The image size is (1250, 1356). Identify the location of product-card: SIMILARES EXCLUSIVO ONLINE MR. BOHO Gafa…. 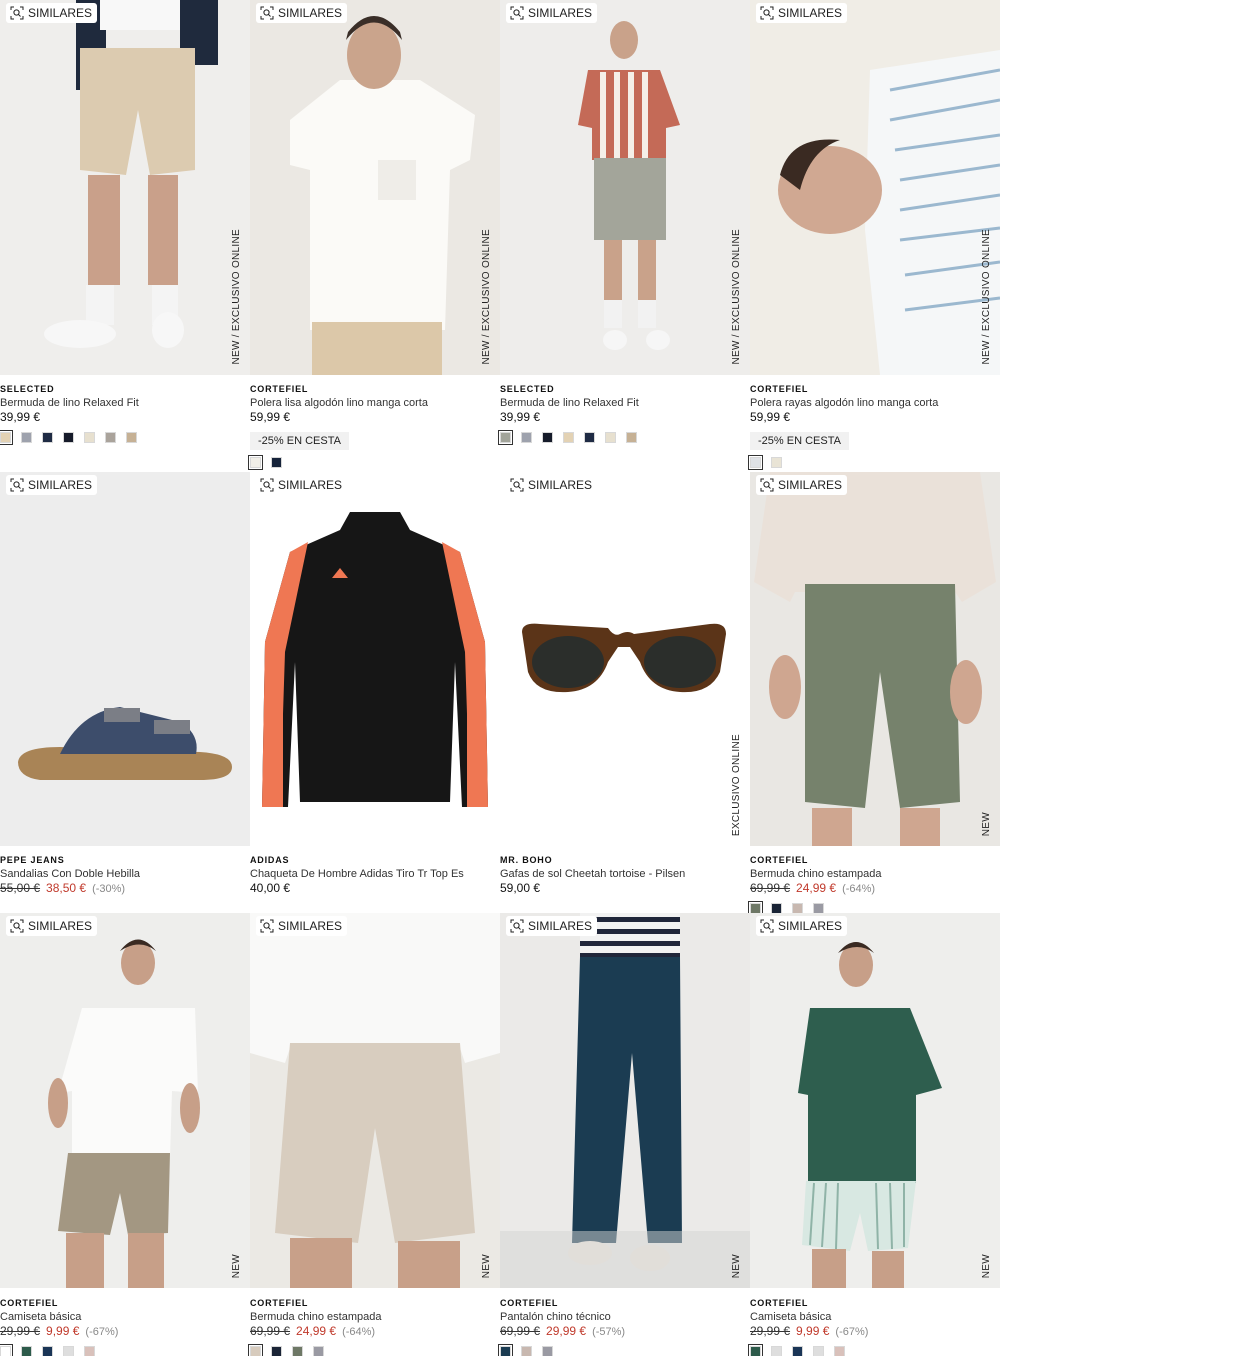
(625, 692).